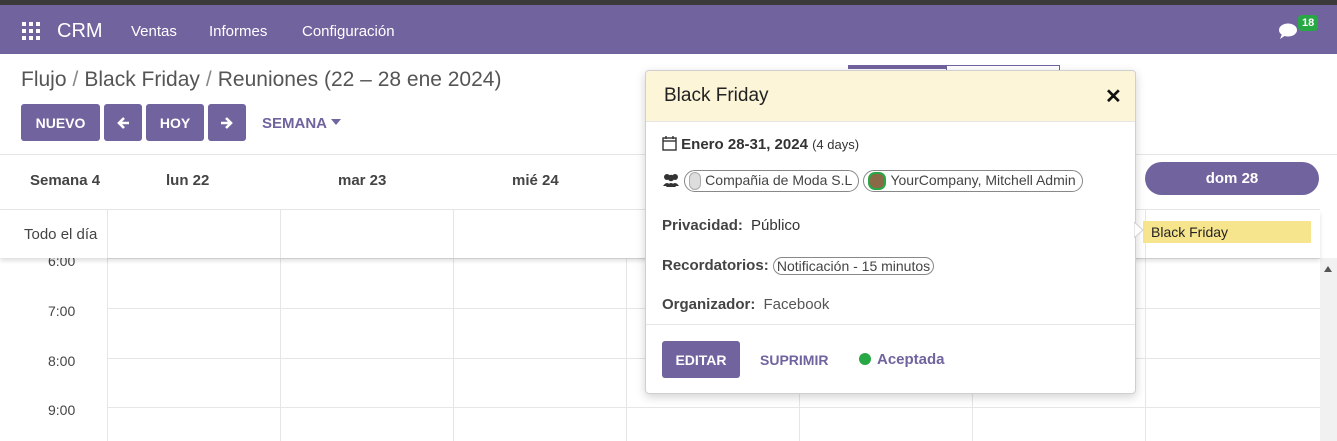 This screenshot has width=1337, height=441. I want to click on event-duration: (4 days), so click(836, 144).